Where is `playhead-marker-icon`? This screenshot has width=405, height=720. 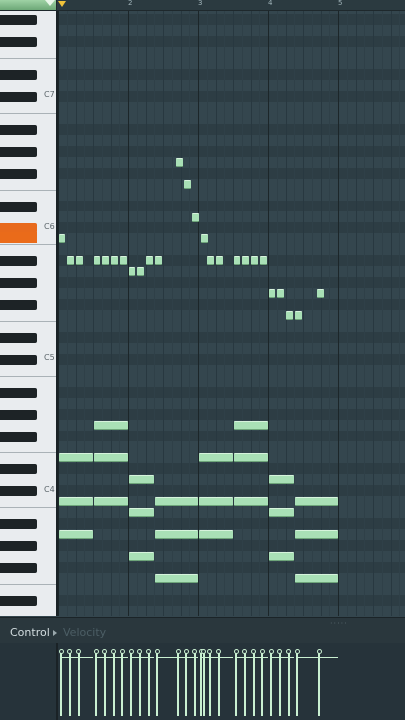
playhead-marker-icon is located at coordinates (62, 4).